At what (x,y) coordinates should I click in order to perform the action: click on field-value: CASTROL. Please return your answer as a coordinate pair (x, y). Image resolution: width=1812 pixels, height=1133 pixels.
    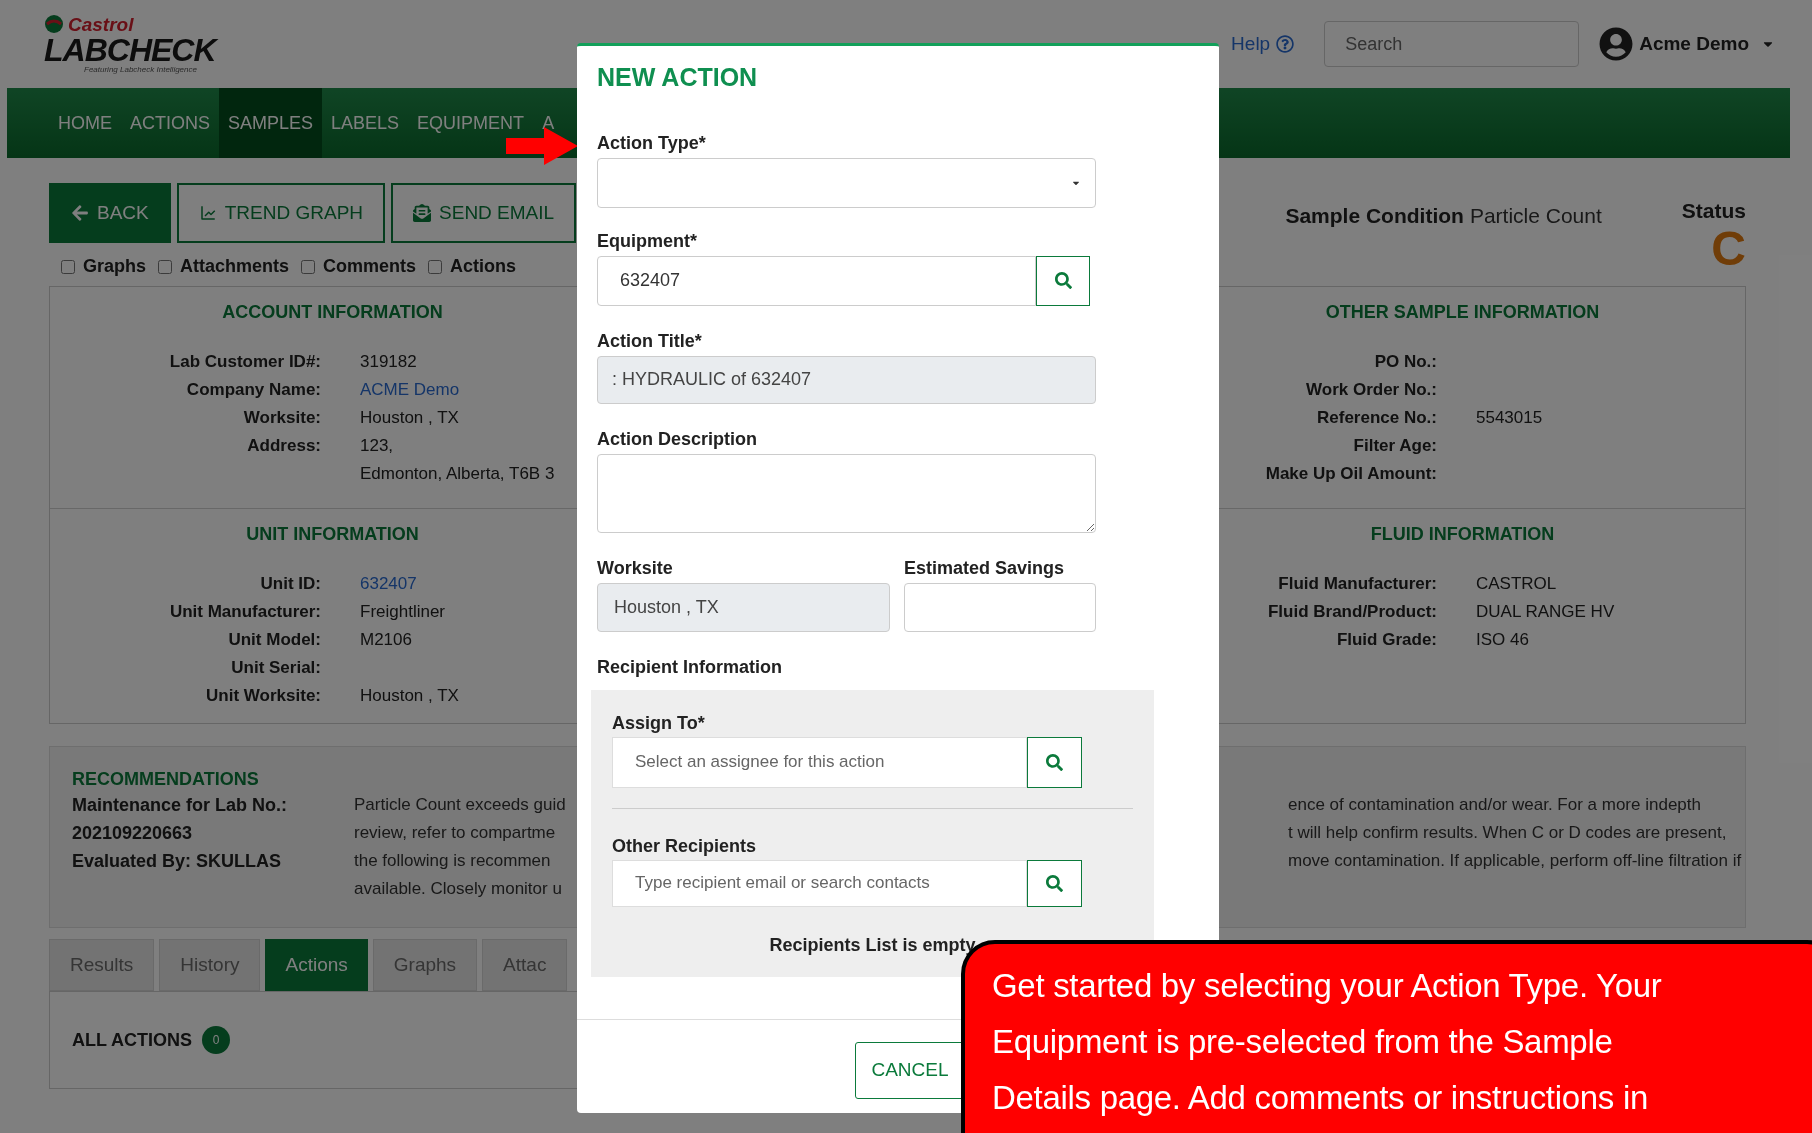
    Looking at the image, I should click on (1516, 583).